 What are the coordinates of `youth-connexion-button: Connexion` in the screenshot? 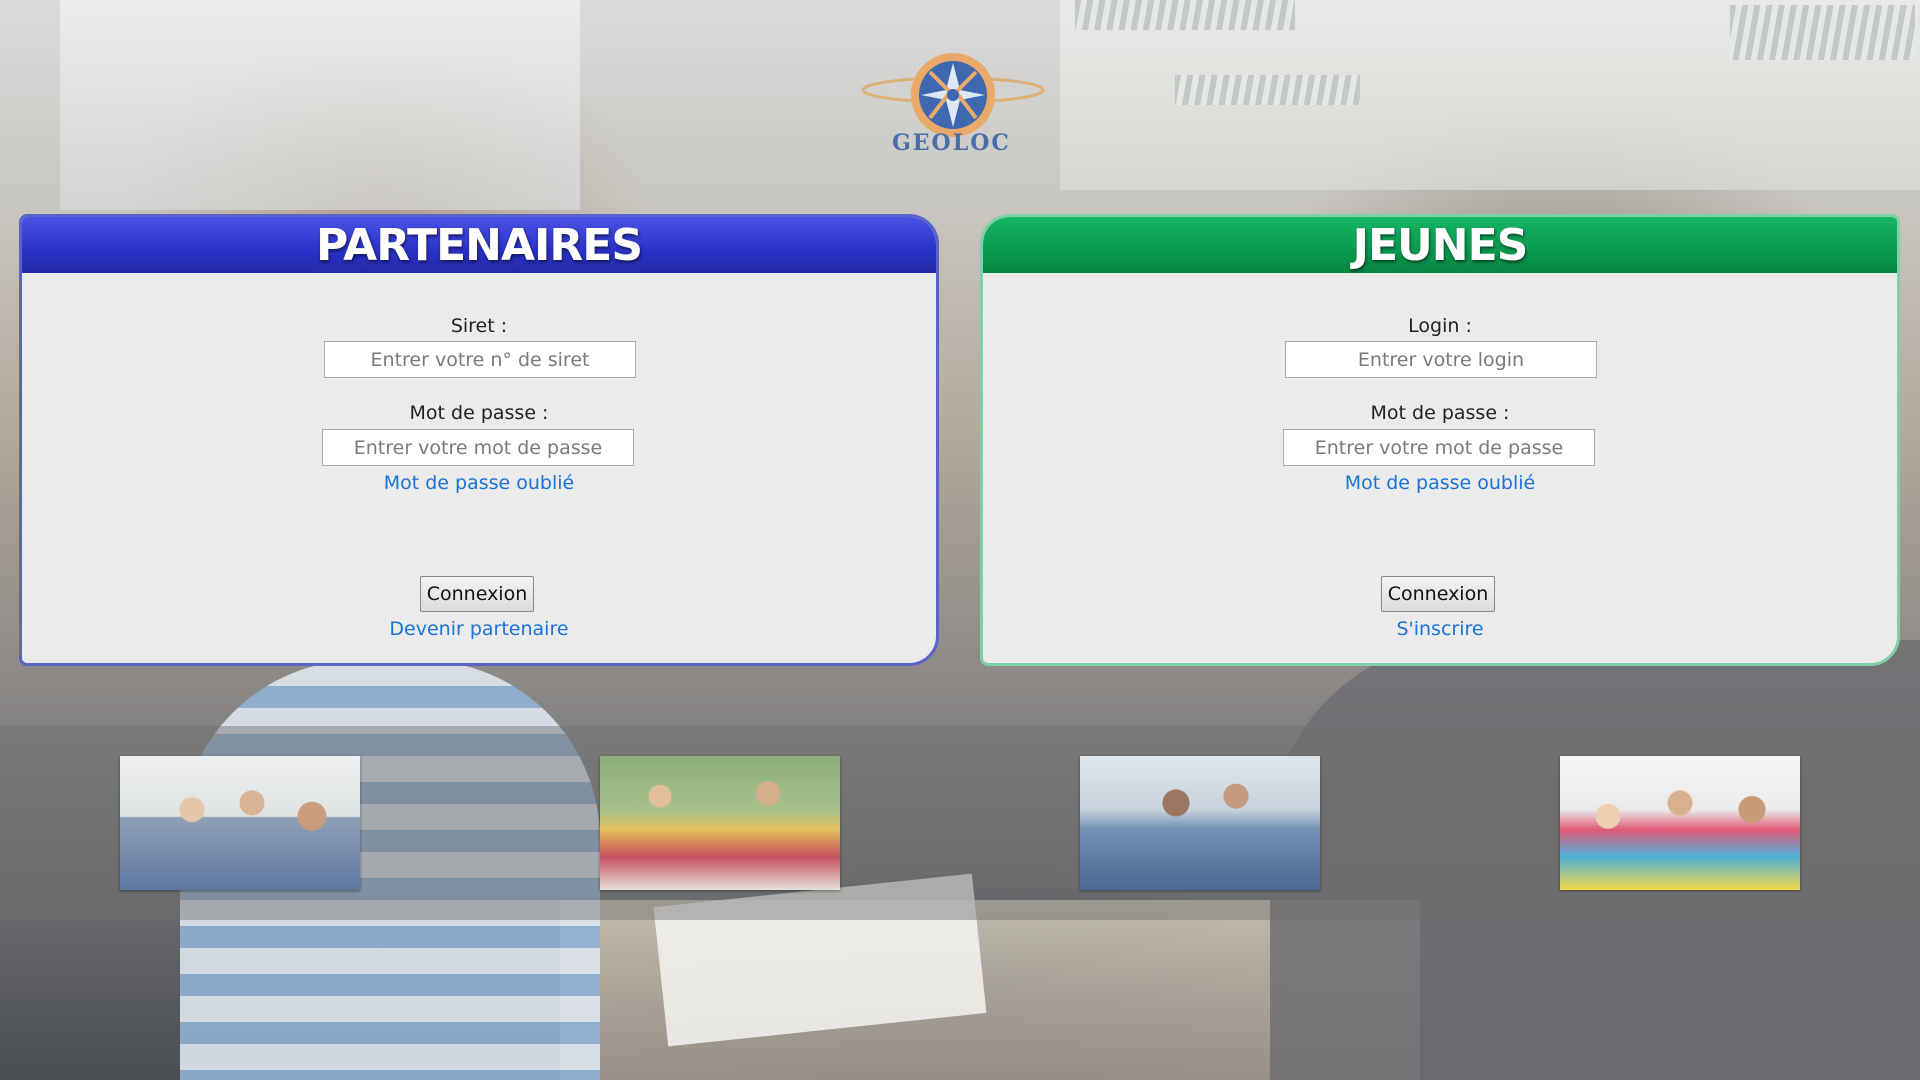 It's located at (1438, 594).